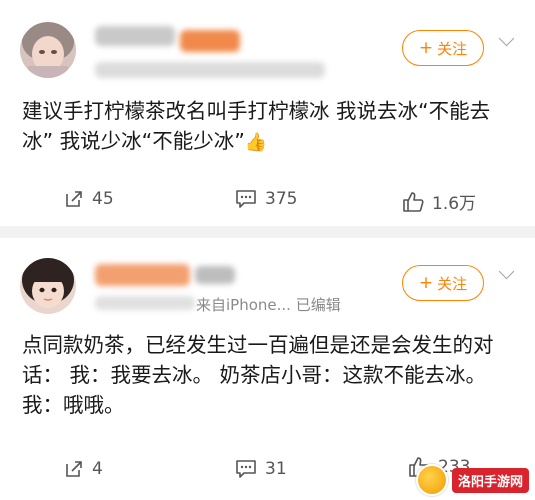 The image size is (535, 500). What do you see at coordinates (413, 201) in the screenshot?
I see `thumbs-up-icon` at bounding box center [413, 201].